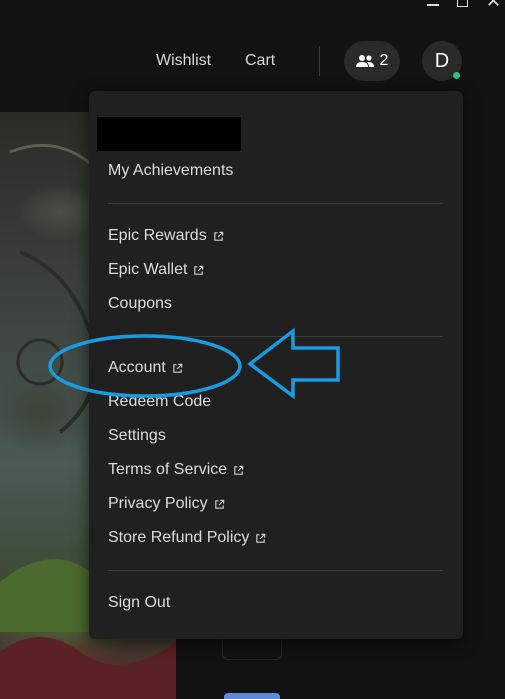 The image size is (505, 699). Describe the element at coordinates (158, 503) in the screenshot. I see `menu-item-label: Privacy Policy` at that location.